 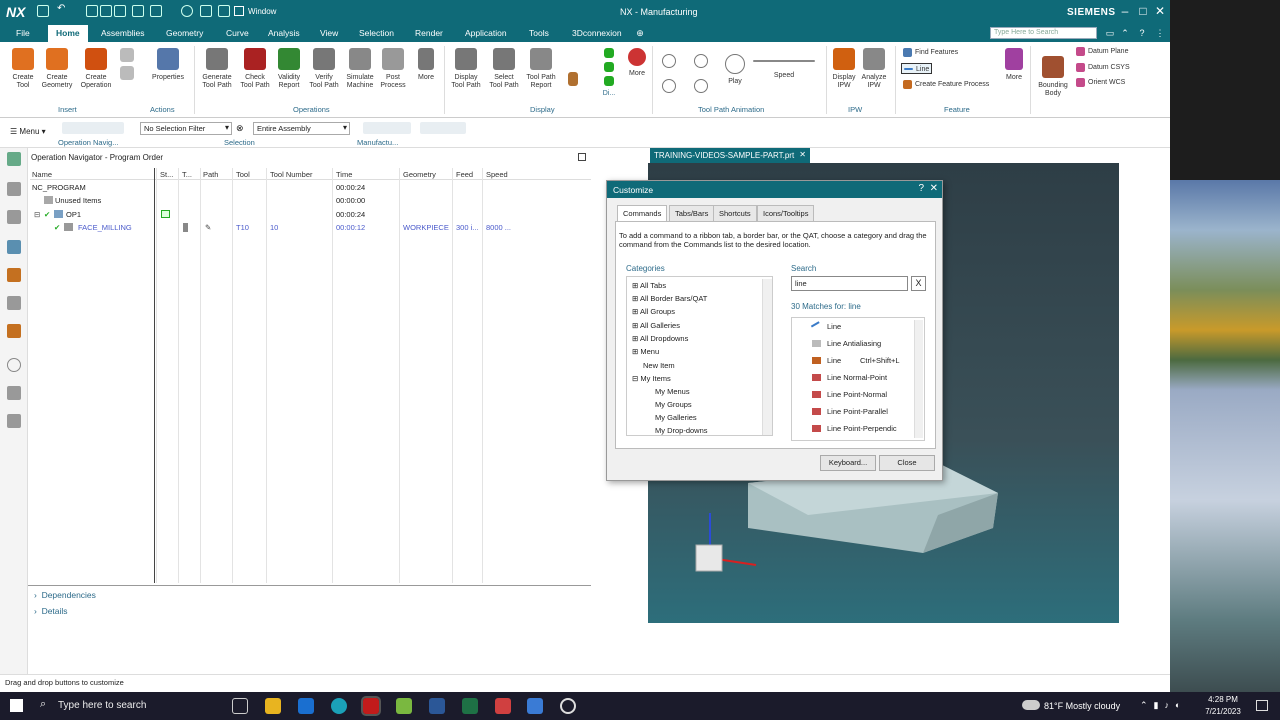 What do you see at coordinates (1125, 11) in the screenshot?
I see `minimize-button: –` at bounding box center [1125, 11].